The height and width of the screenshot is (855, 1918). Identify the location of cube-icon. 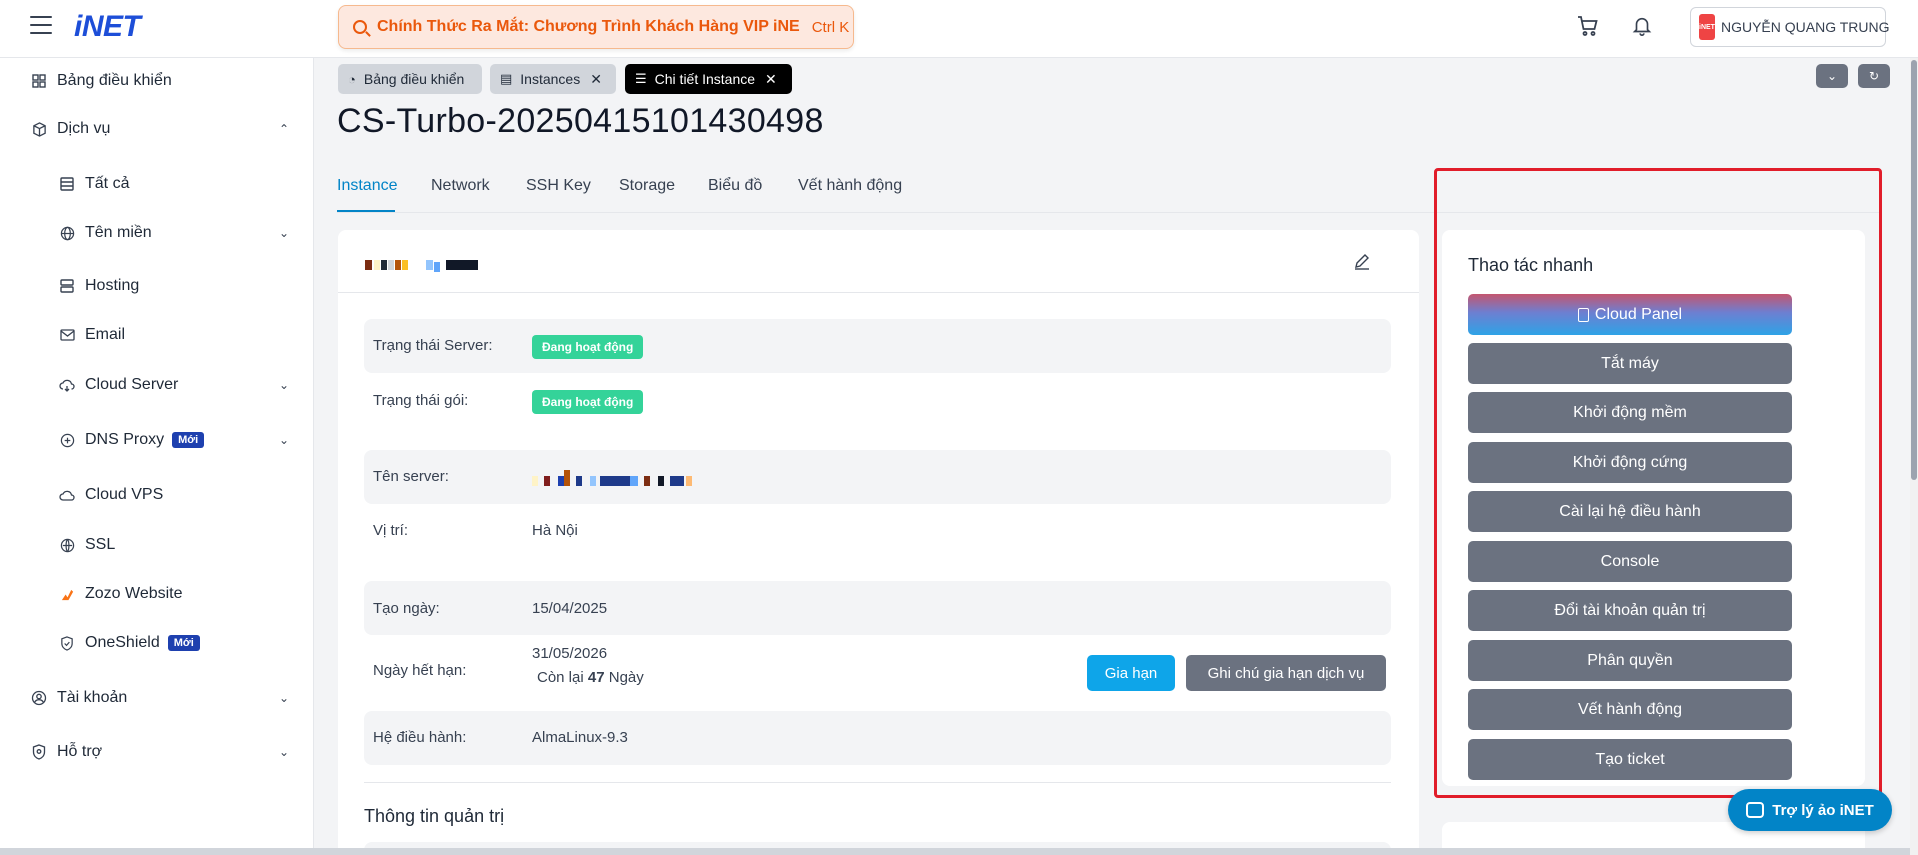
(39, 129).